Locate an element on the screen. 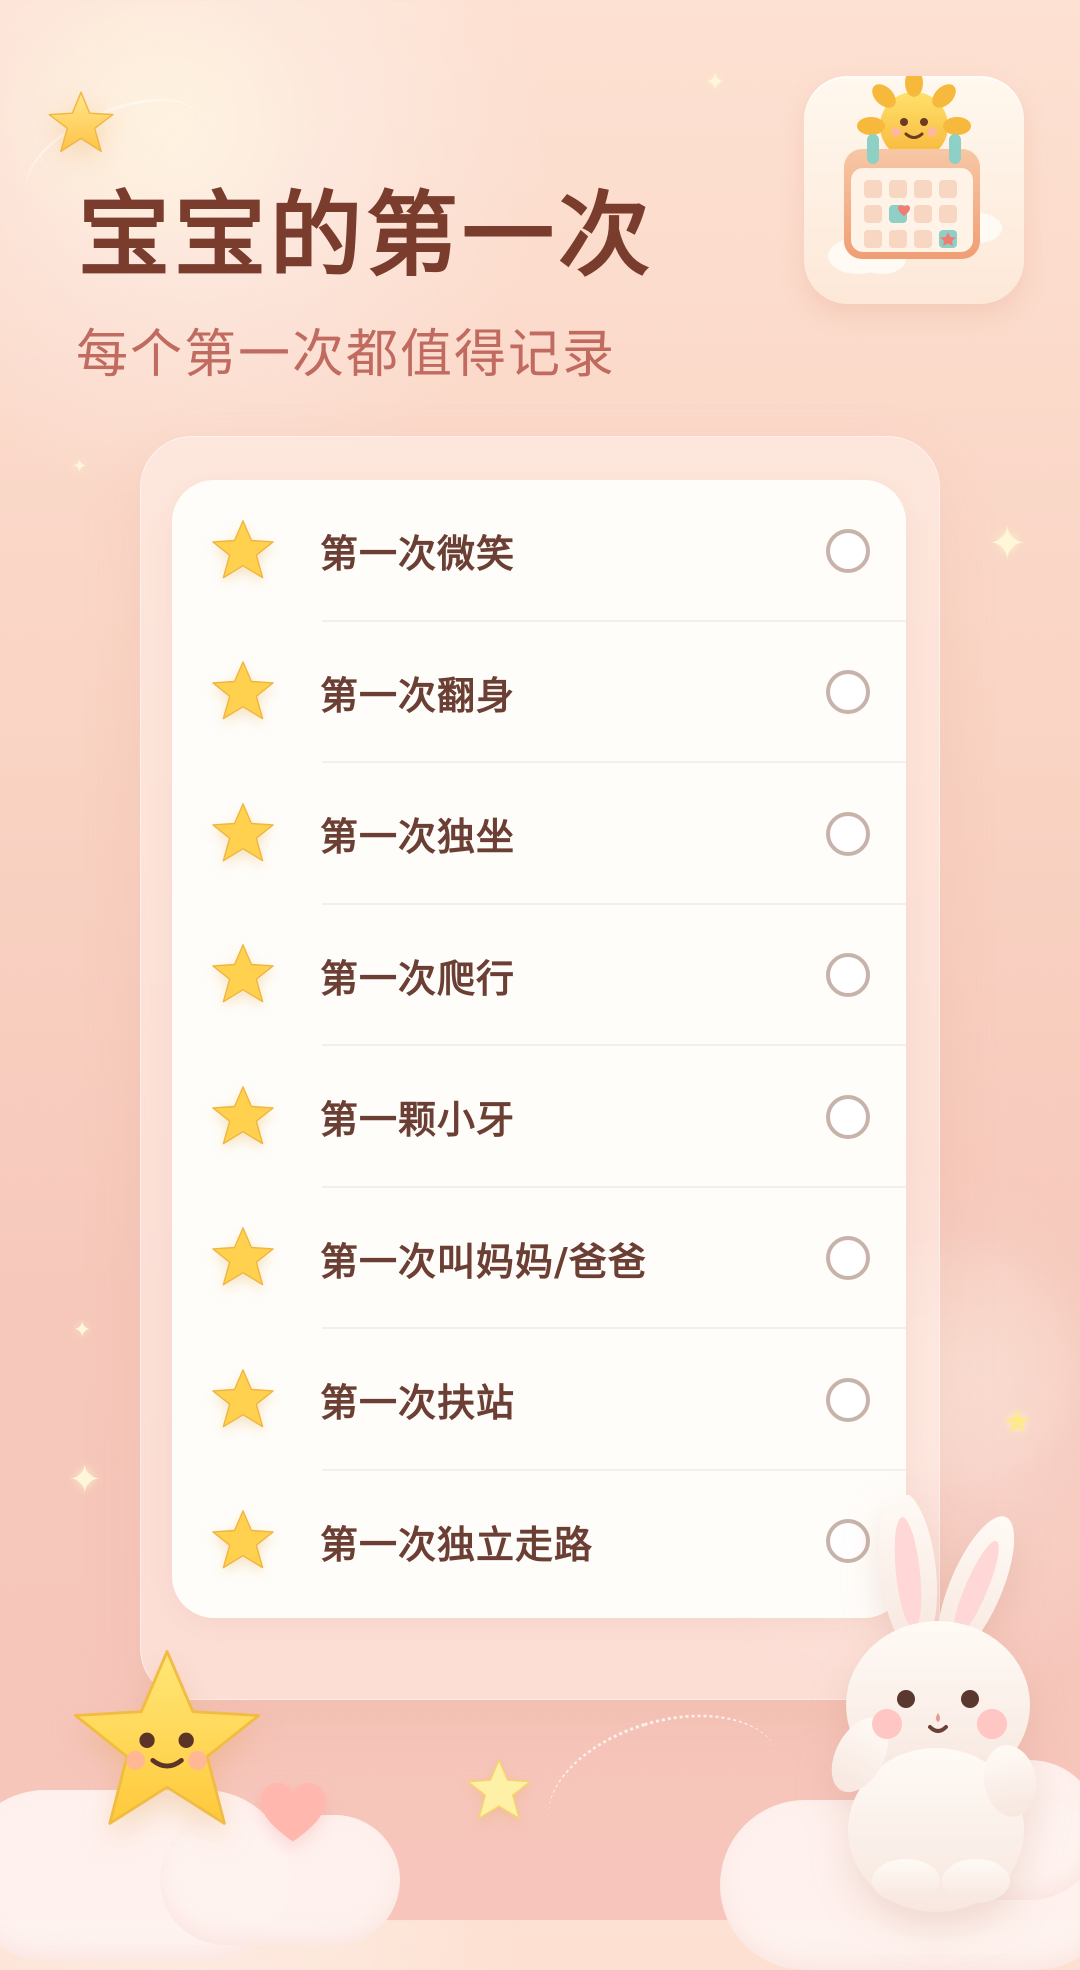 The height and width of the screenshot is (1970, 1080). smiling-star-icon is located at coordinates (167, 1737).